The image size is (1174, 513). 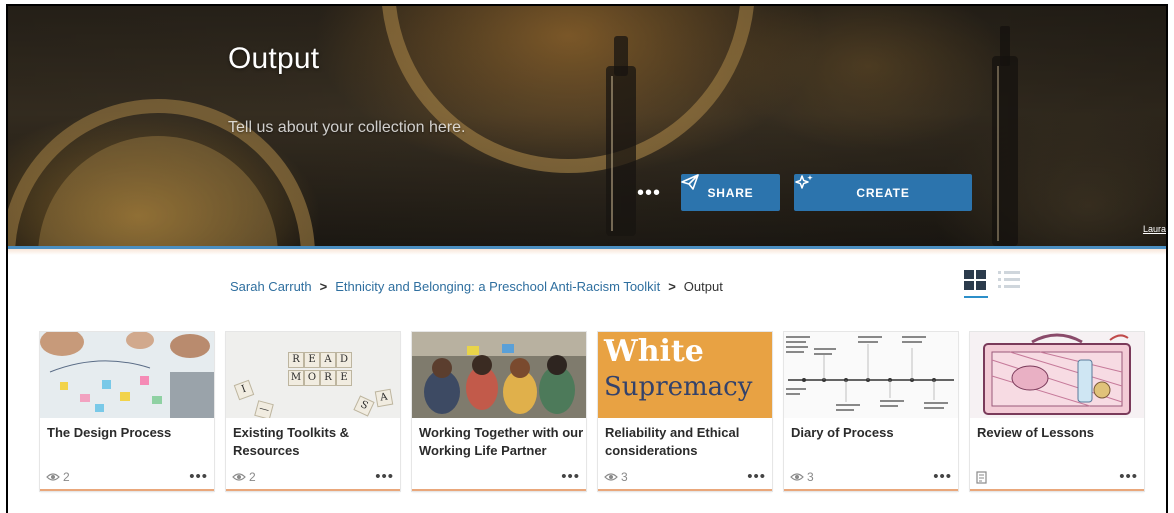 I want to click on create-button: CREATE, so click(x=883, y=192).